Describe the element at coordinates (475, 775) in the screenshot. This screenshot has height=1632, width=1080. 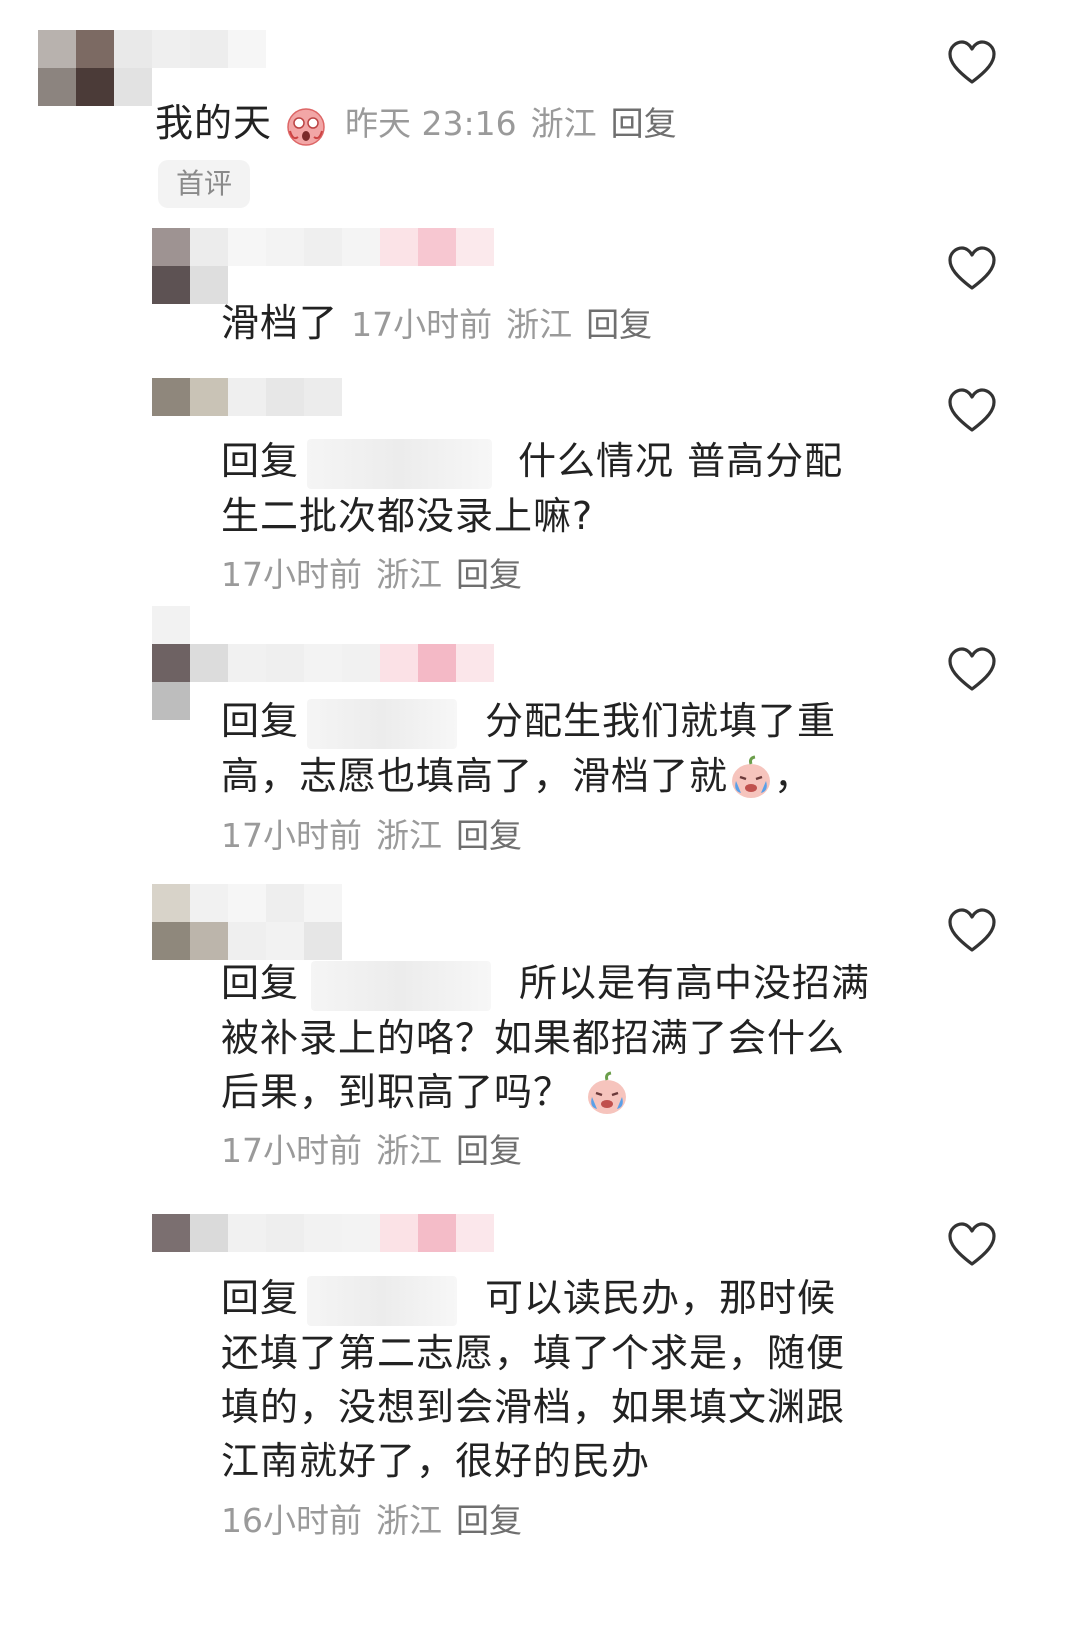
I see `reply-line-2: 高，志愿也填高了，滑档了就` at that location.